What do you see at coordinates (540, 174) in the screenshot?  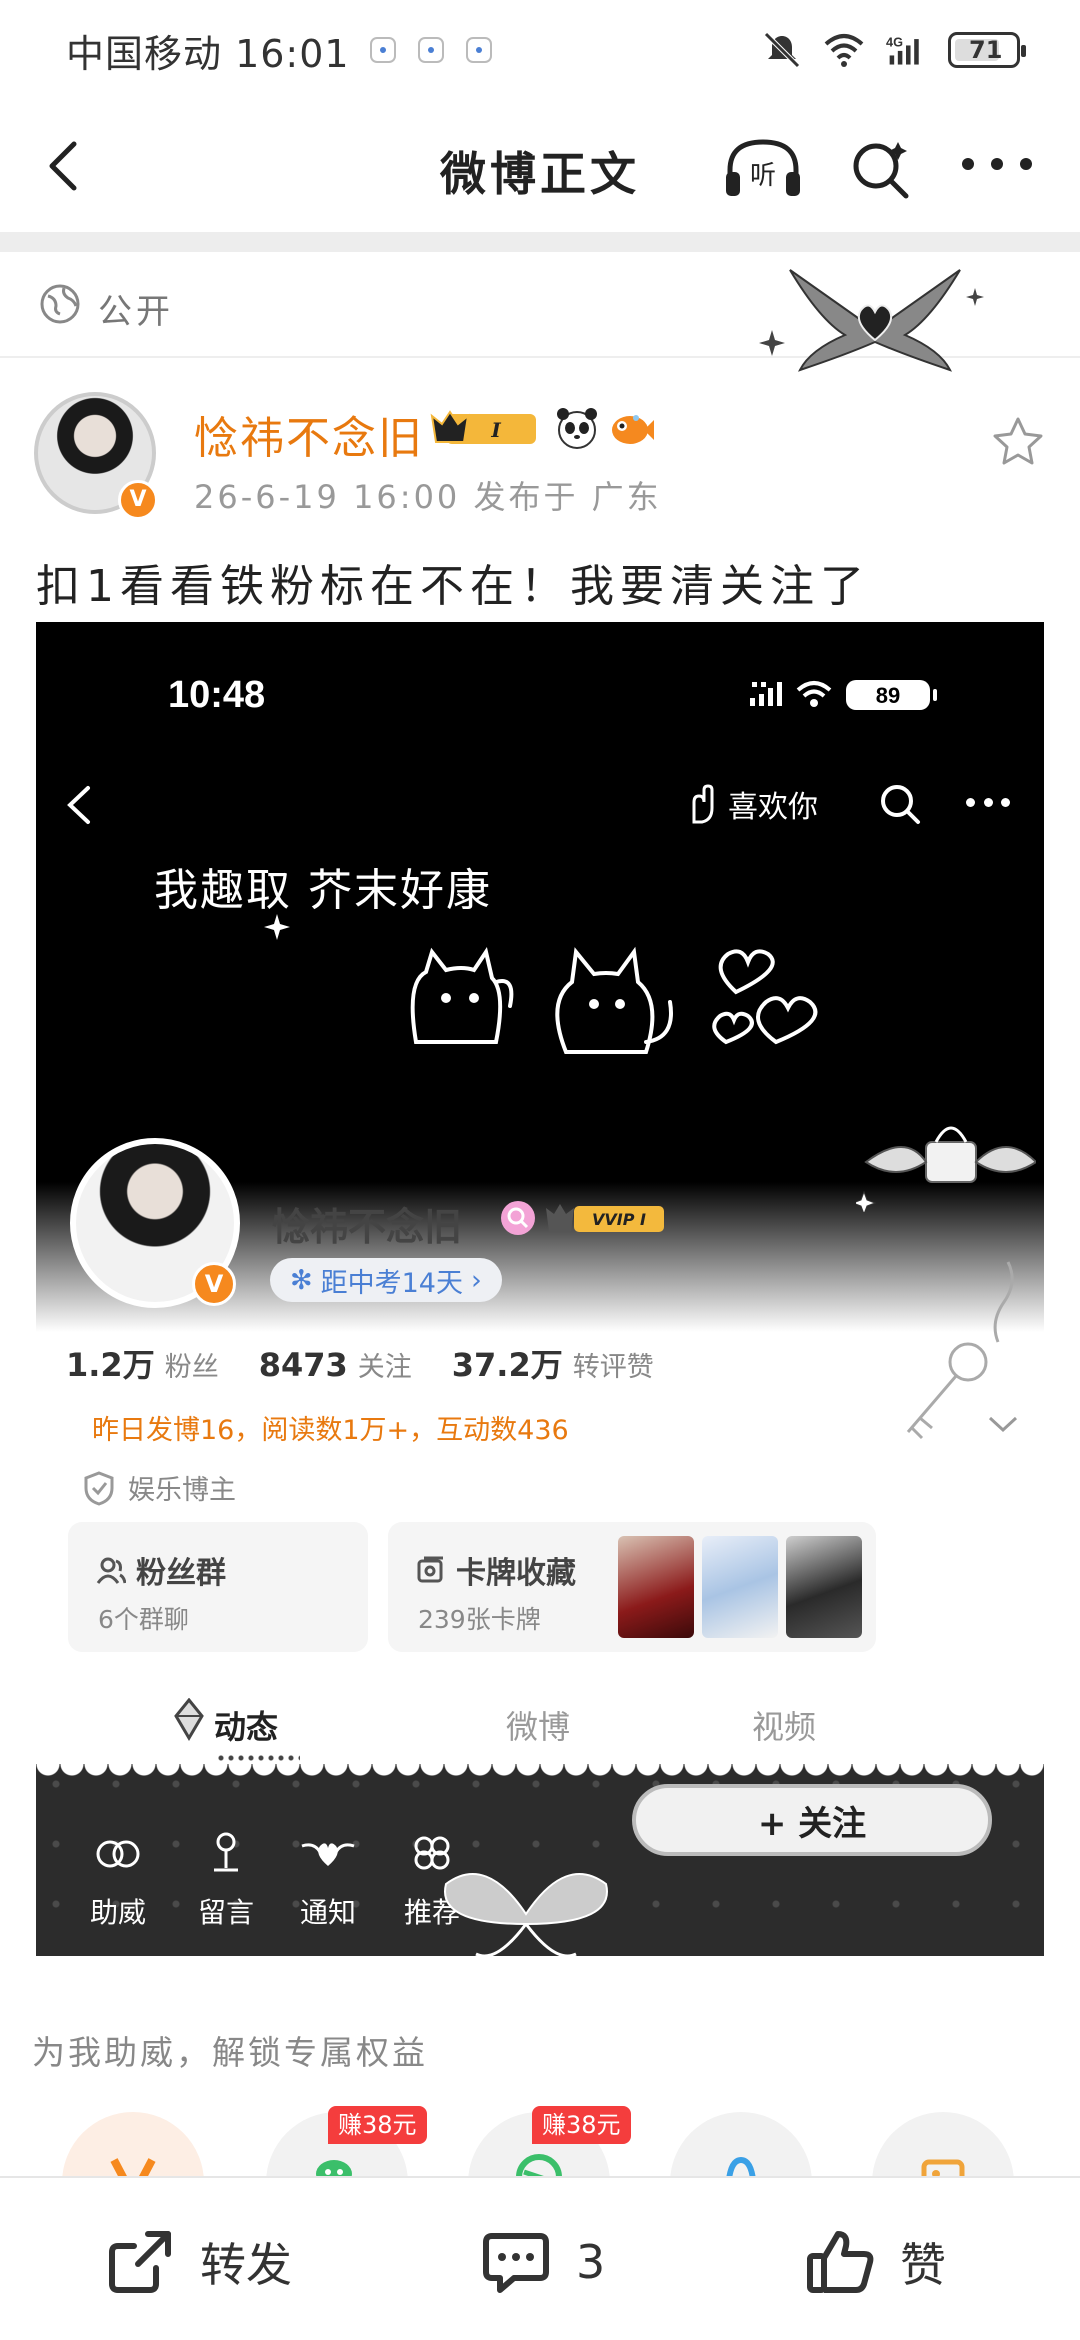 I see `page-title: 微博正文` at bounding box center [540, 174].